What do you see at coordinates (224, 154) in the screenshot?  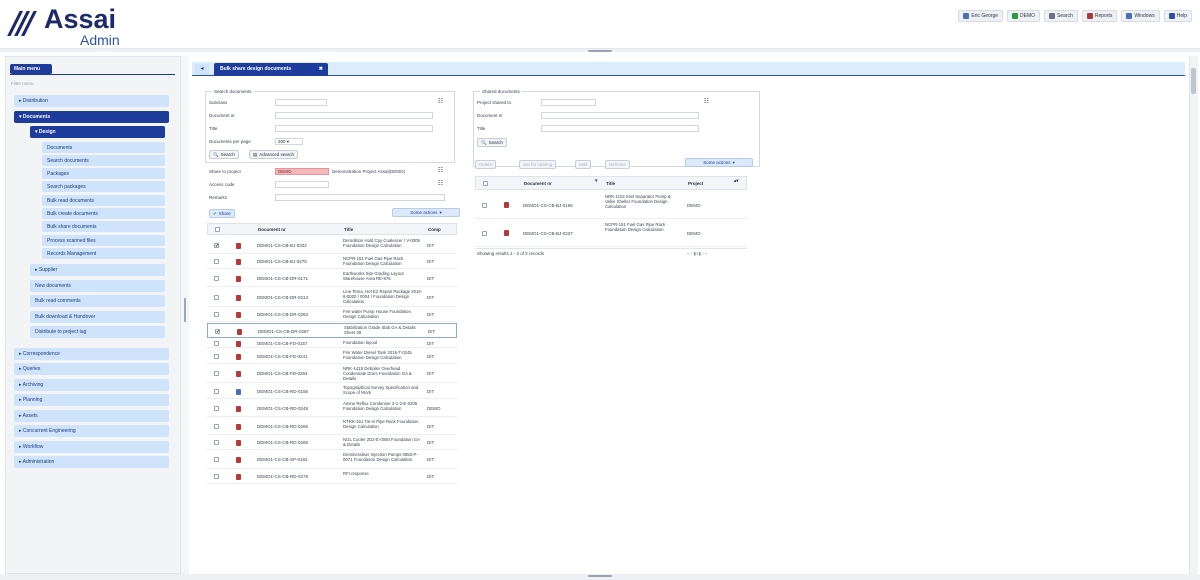 I see `search-button: 🔍 Search` at bounding box center [224, 154].